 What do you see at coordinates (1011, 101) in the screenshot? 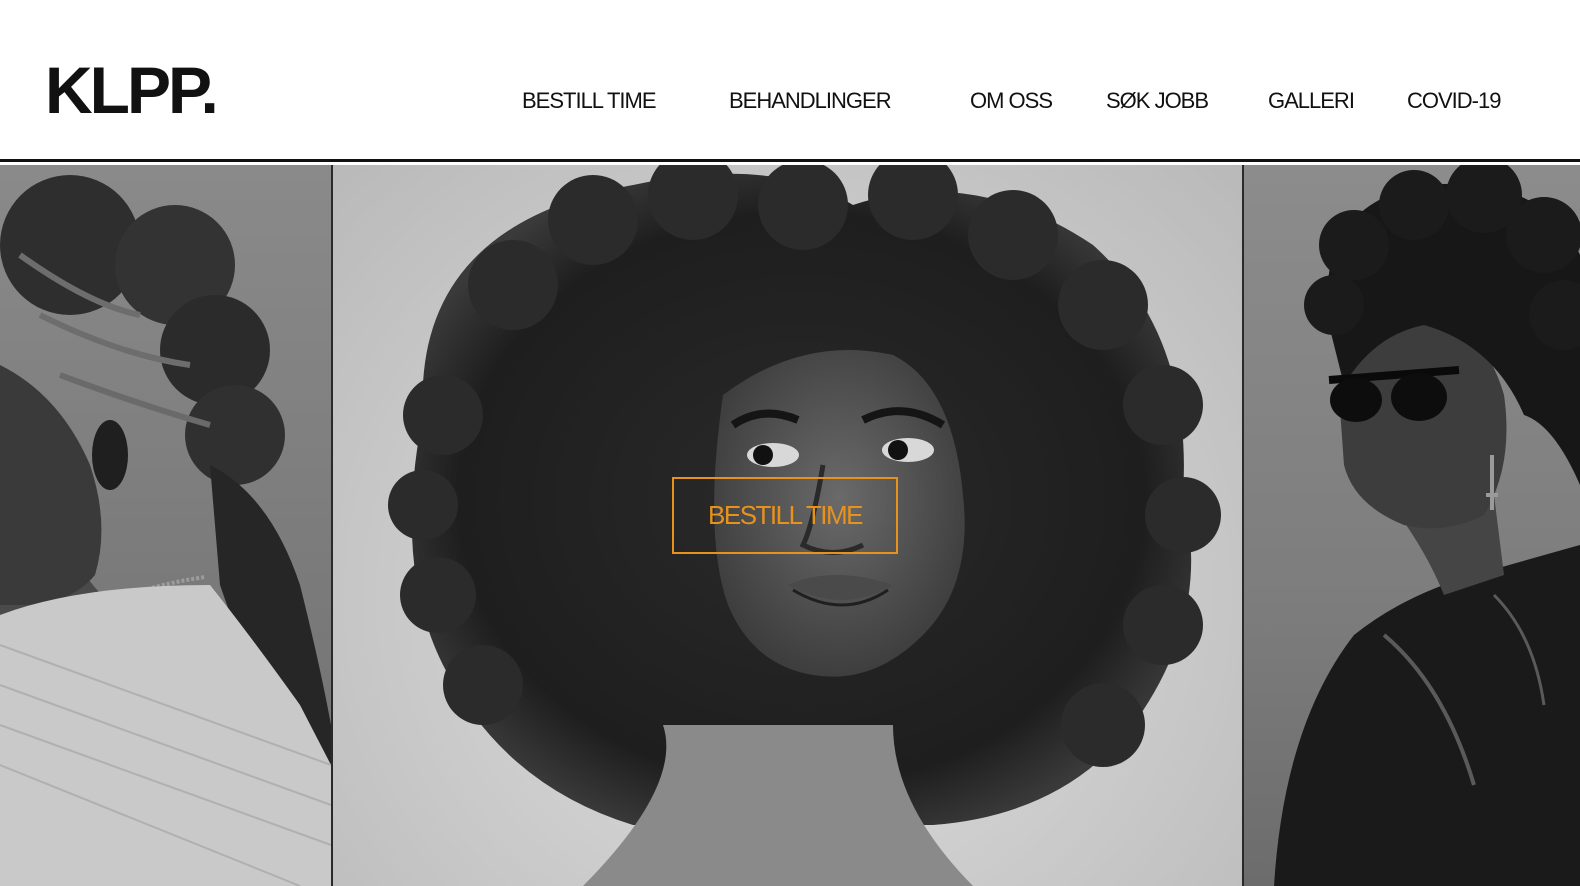
I see `nav-item-om-oss: OM OSS` at bounding box center [1011, 101].